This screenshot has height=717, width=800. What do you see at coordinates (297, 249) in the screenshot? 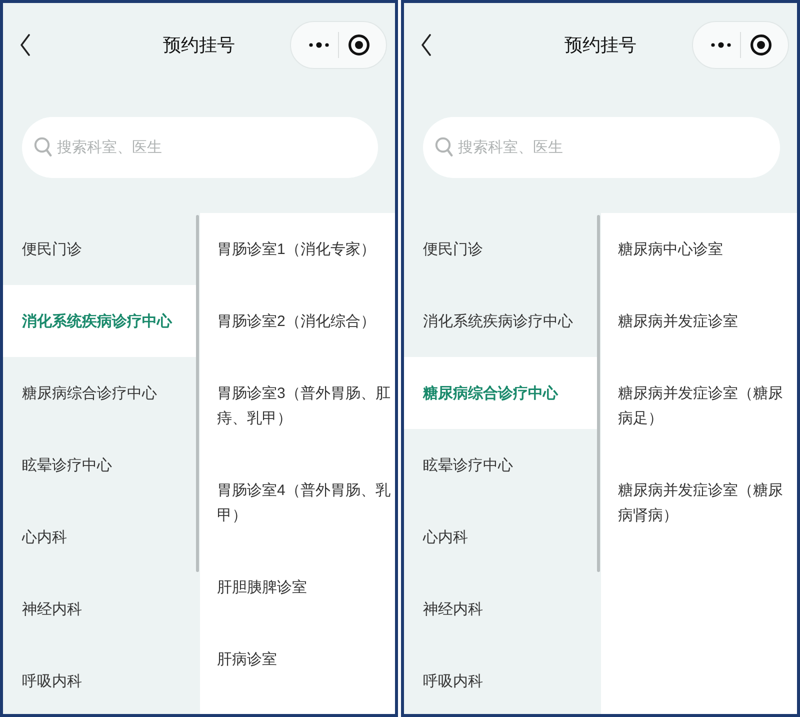
I see `clinic-item: 胃肠诊室1（消化专家）` at bounding box center [297, 249].